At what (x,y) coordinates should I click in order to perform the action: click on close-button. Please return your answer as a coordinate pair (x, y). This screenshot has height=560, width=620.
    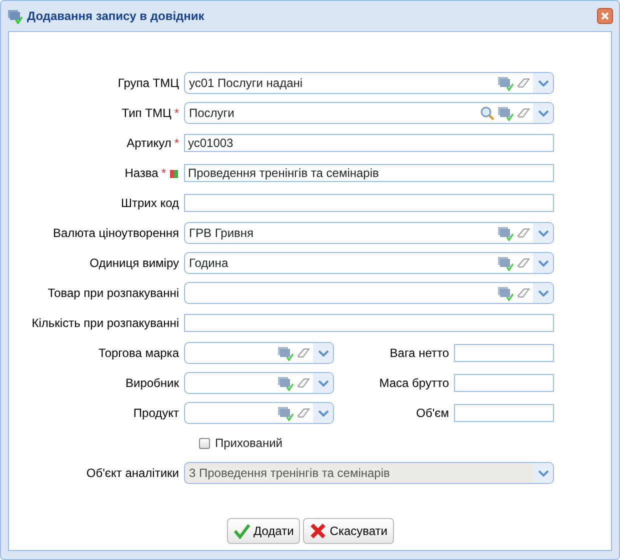
    Looking at the image, I should click on (605, 16).